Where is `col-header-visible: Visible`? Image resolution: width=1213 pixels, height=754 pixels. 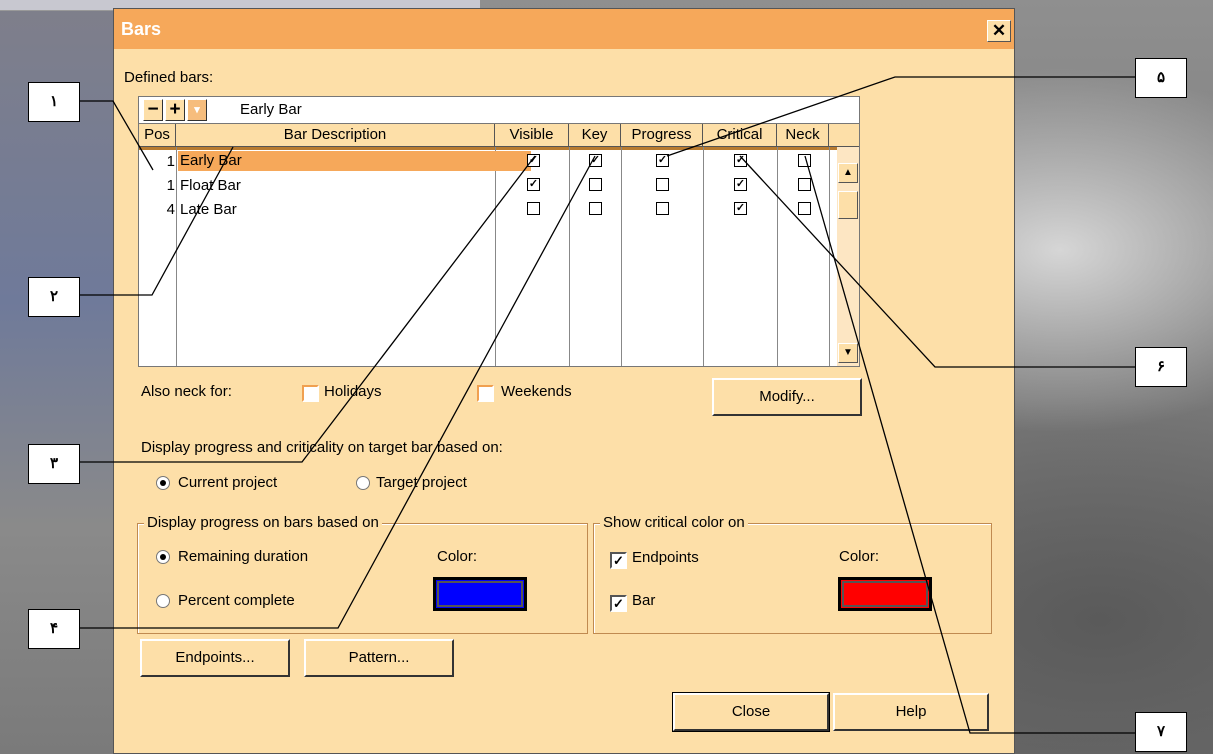 col-header-visible: Visible is located at coordinates (532, 135).